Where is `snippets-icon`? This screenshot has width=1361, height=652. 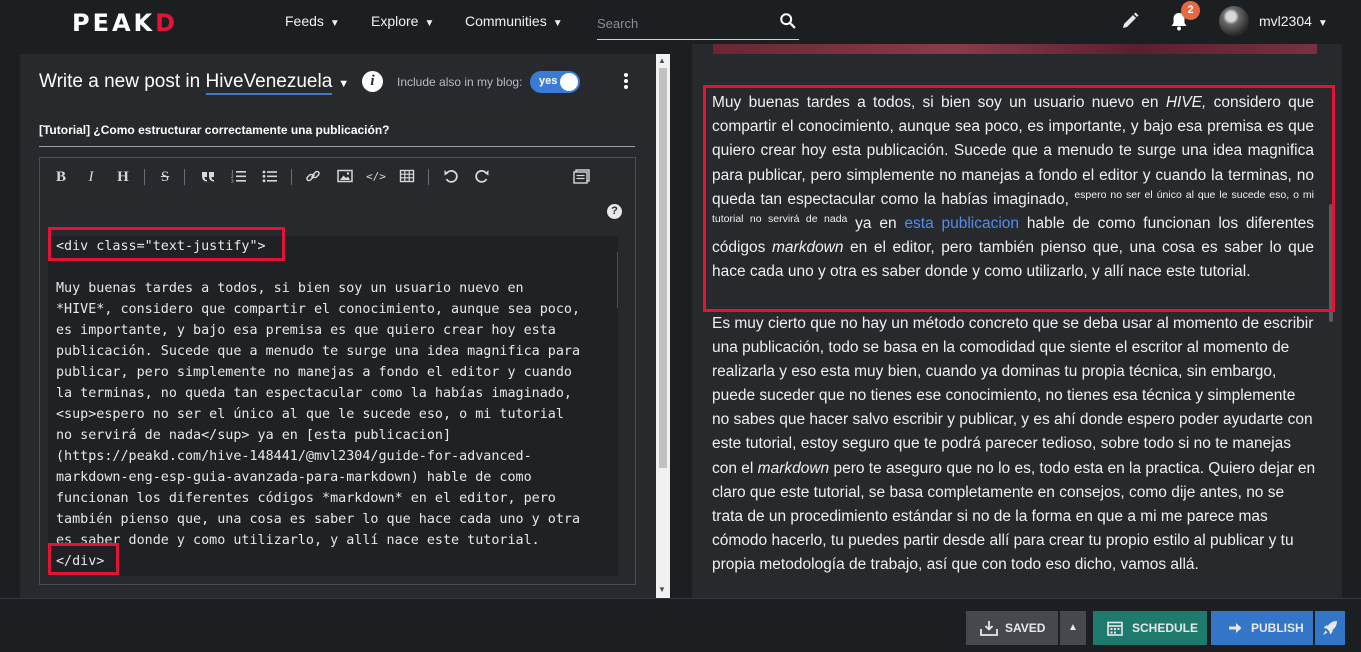 snippets-icon is located at coordinates (582, 177).